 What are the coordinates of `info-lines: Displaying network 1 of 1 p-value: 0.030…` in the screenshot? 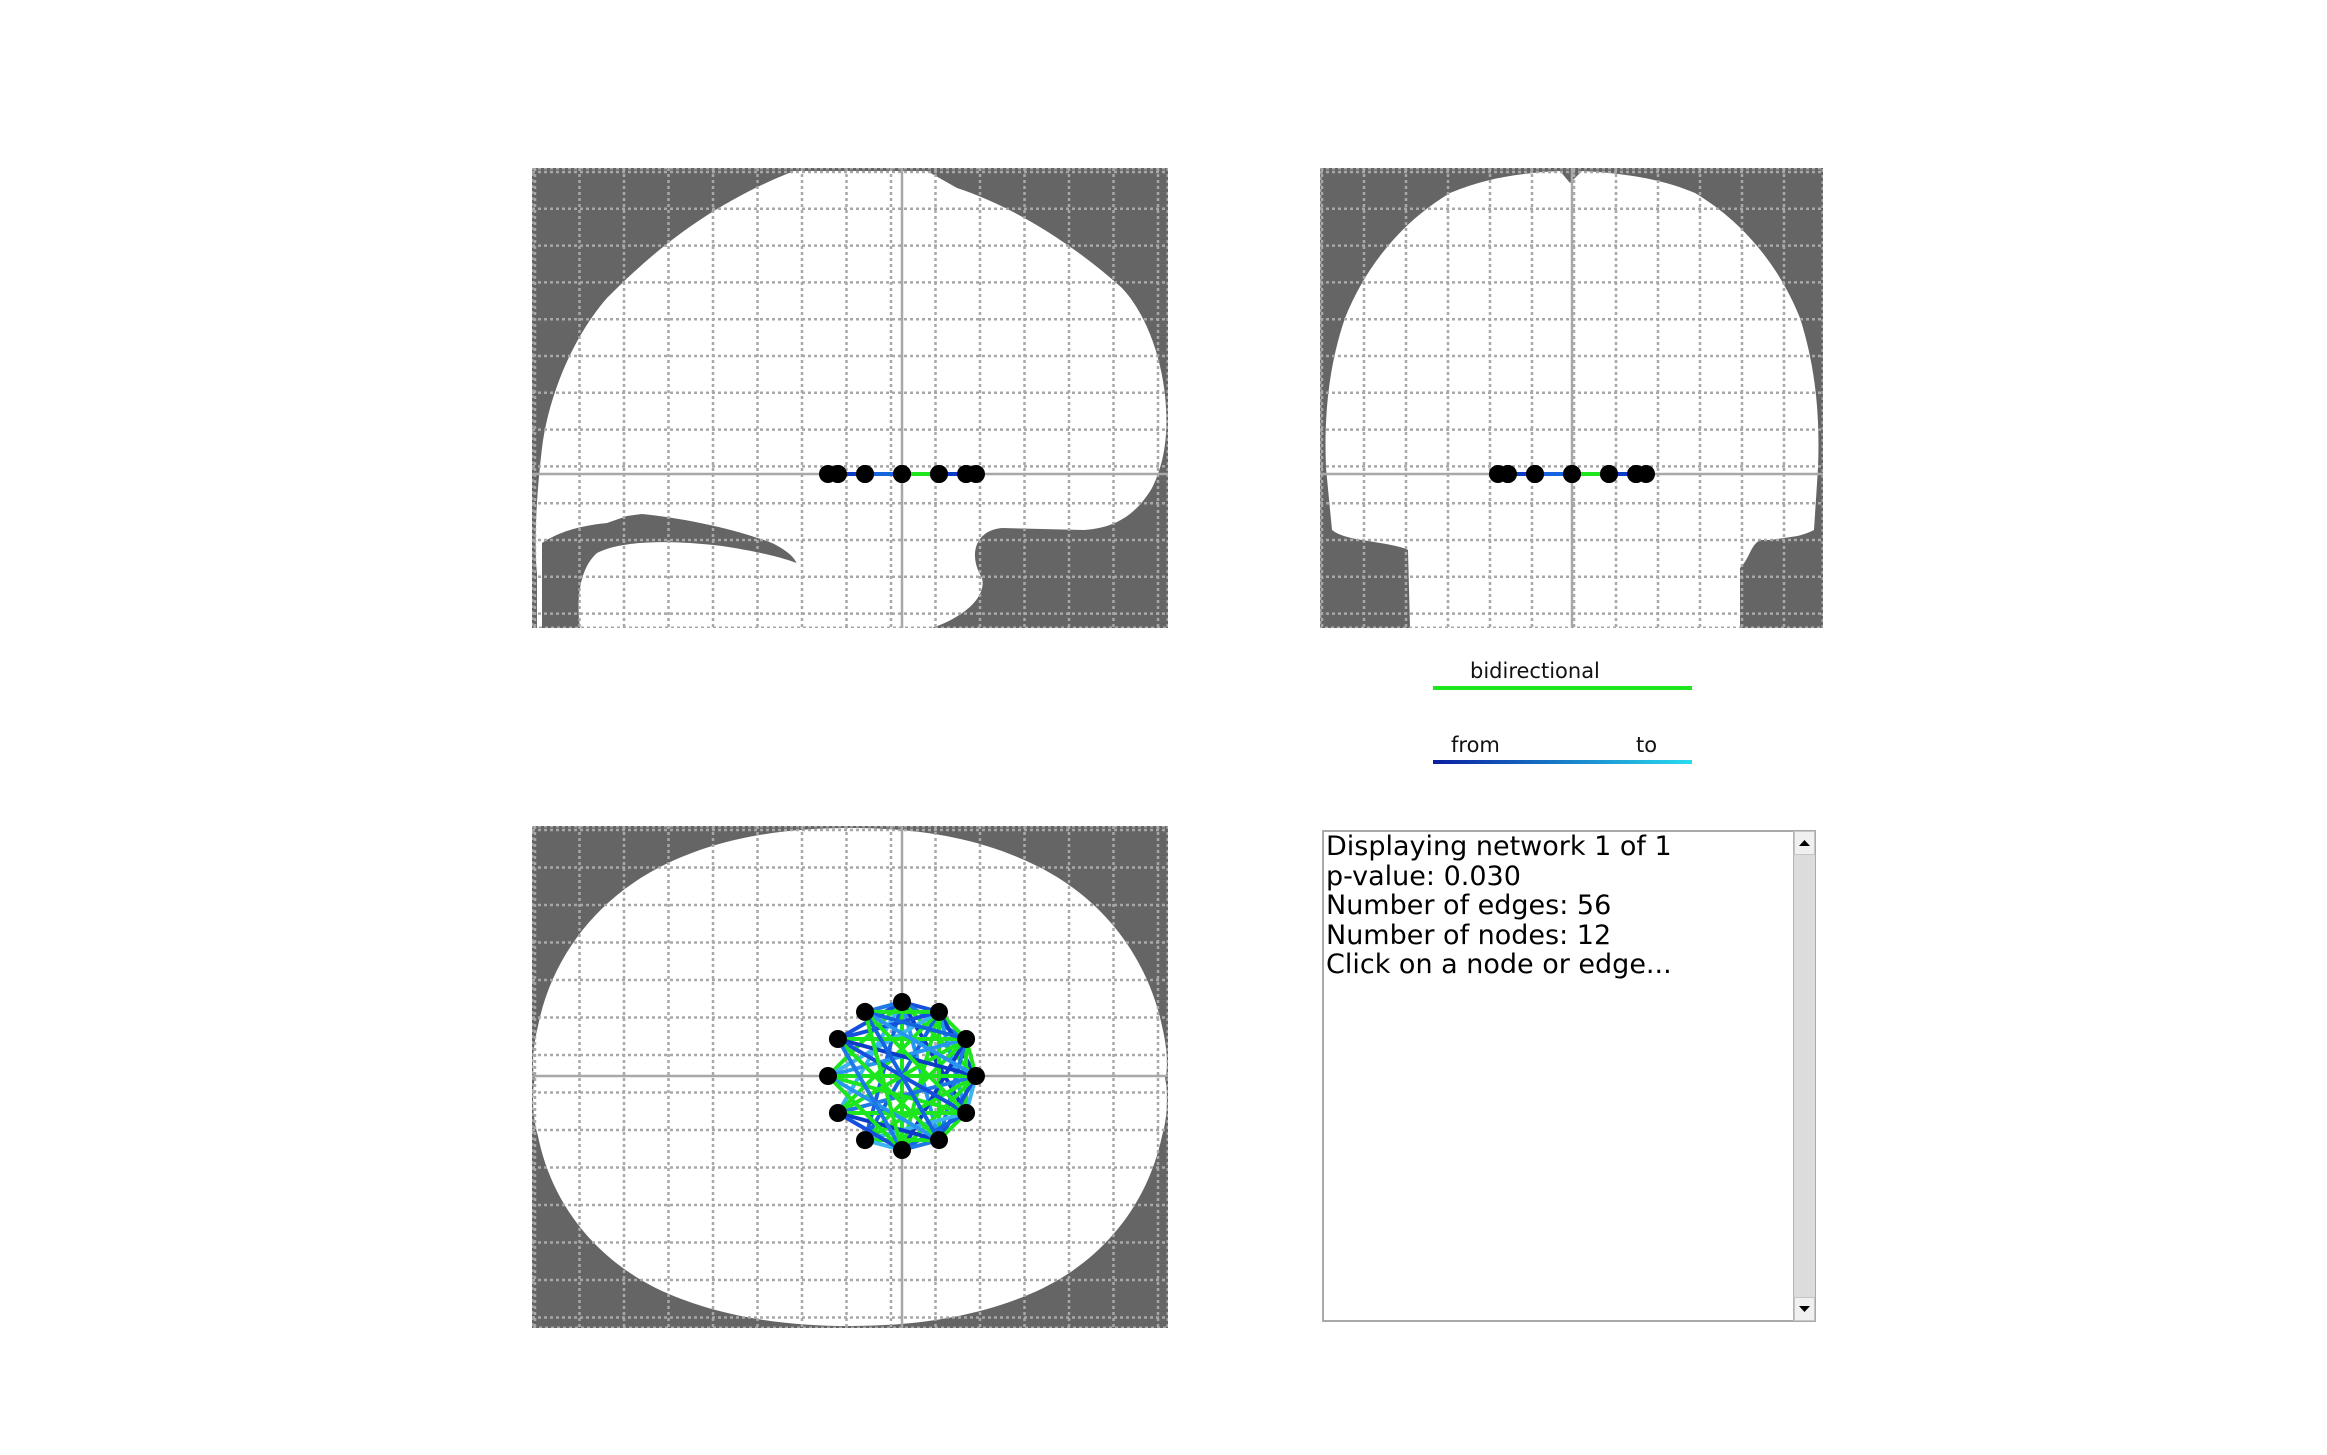 It's located at (1556, 906).